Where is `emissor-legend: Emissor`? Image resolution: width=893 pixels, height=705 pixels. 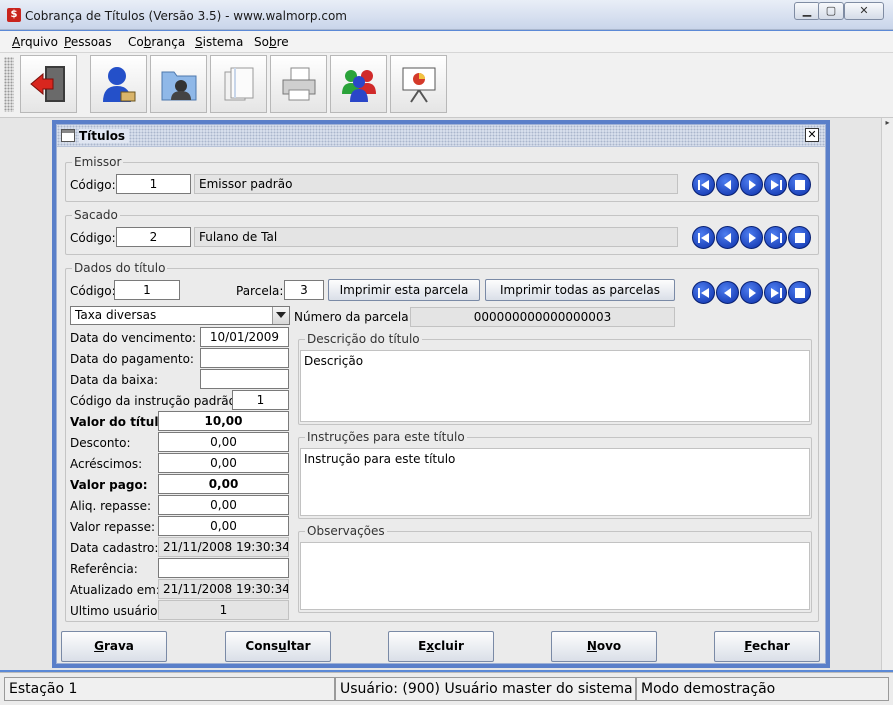 emissor-legend: Emissor is located at coordinates (98, 162).